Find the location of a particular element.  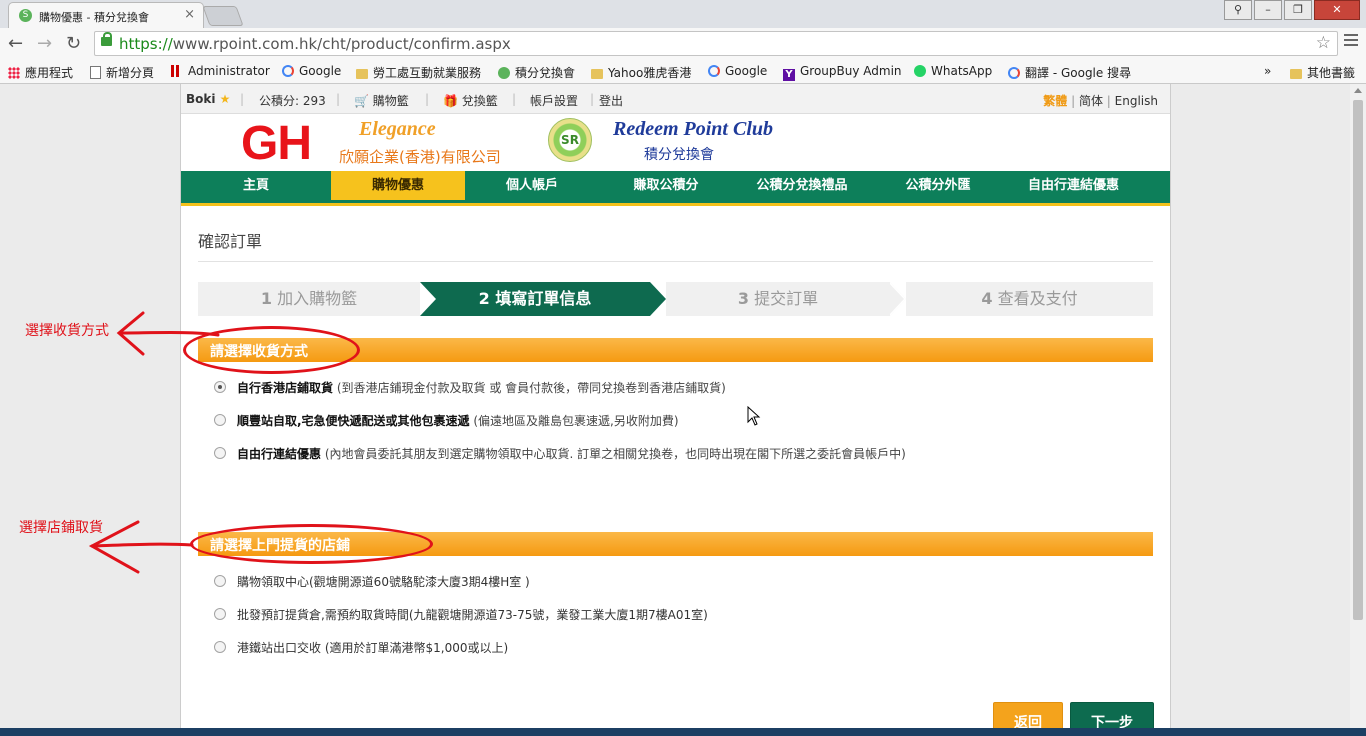

mouse-cursor-icon is located at coordinates (754, 416).